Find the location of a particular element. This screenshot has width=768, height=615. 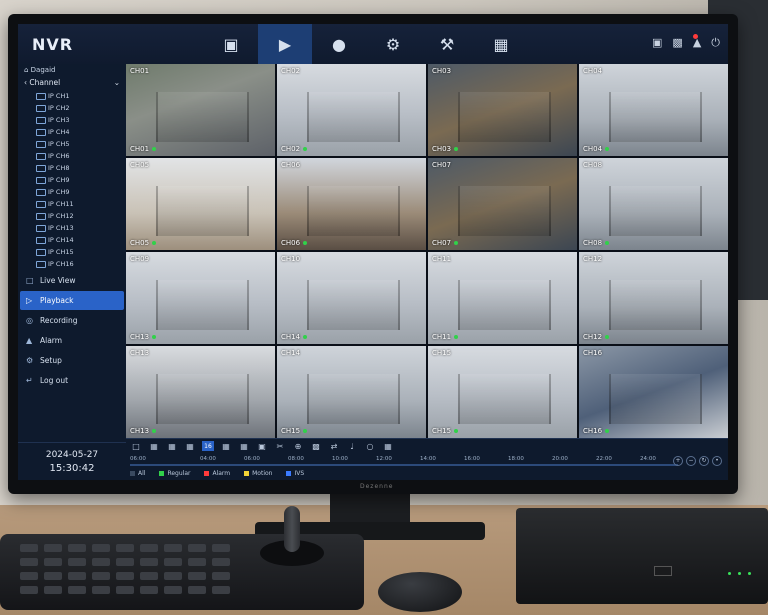

legend-item: Alarm is located at coordinates (217, 473).